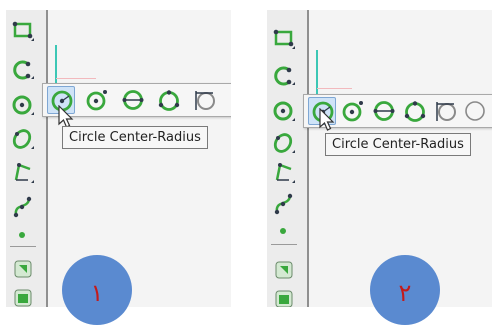 The image size is (496, 331). Describe the element at coordinates (405, 290) in the screenshot. I see `step-badge-2: ٢` at that location.